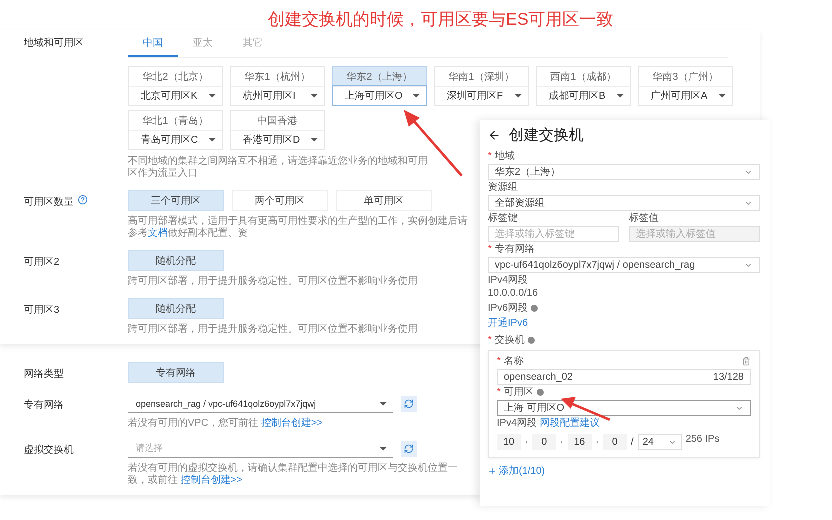 This screenshot has width=832, height=520. Describe the element at coordinates (644, 218) in the screenshot. I see `field-label: 标签值` at that location.